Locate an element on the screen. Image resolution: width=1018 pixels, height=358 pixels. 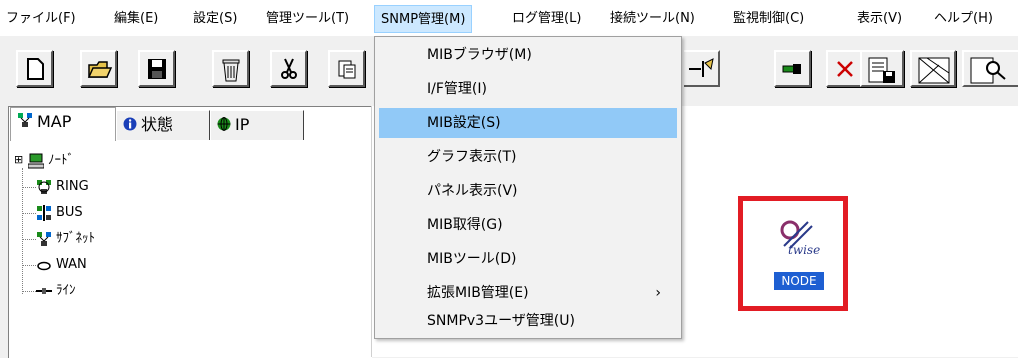
save-document-icon is located at coordinates (881, 70).